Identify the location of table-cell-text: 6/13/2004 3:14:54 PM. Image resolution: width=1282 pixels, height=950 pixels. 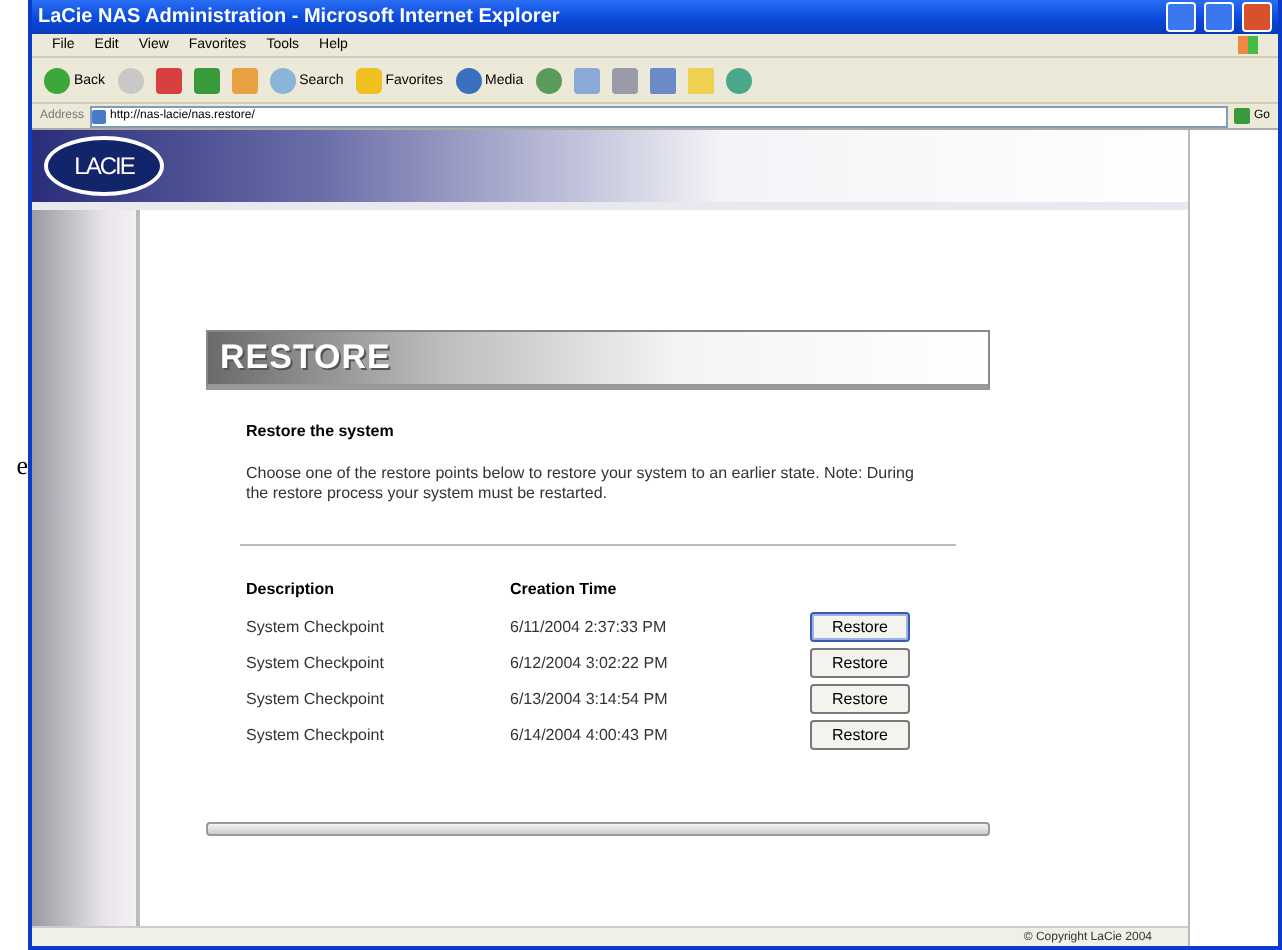
(590, 699).